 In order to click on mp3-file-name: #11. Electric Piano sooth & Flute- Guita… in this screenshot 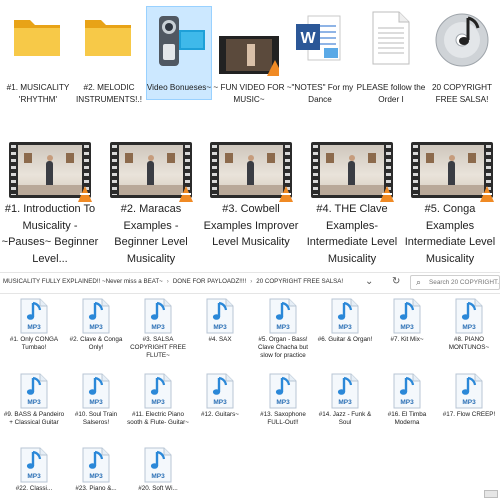, I will do `click(158, 418)`.